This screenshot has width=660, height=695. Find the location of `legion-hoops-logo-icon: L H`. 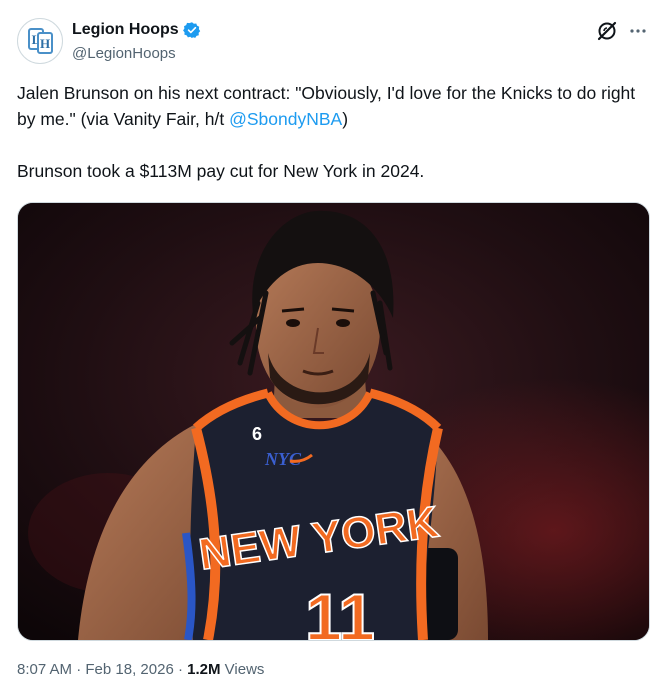

legion-hoops-logo-icon: L H is located at coordinates (40, 41).